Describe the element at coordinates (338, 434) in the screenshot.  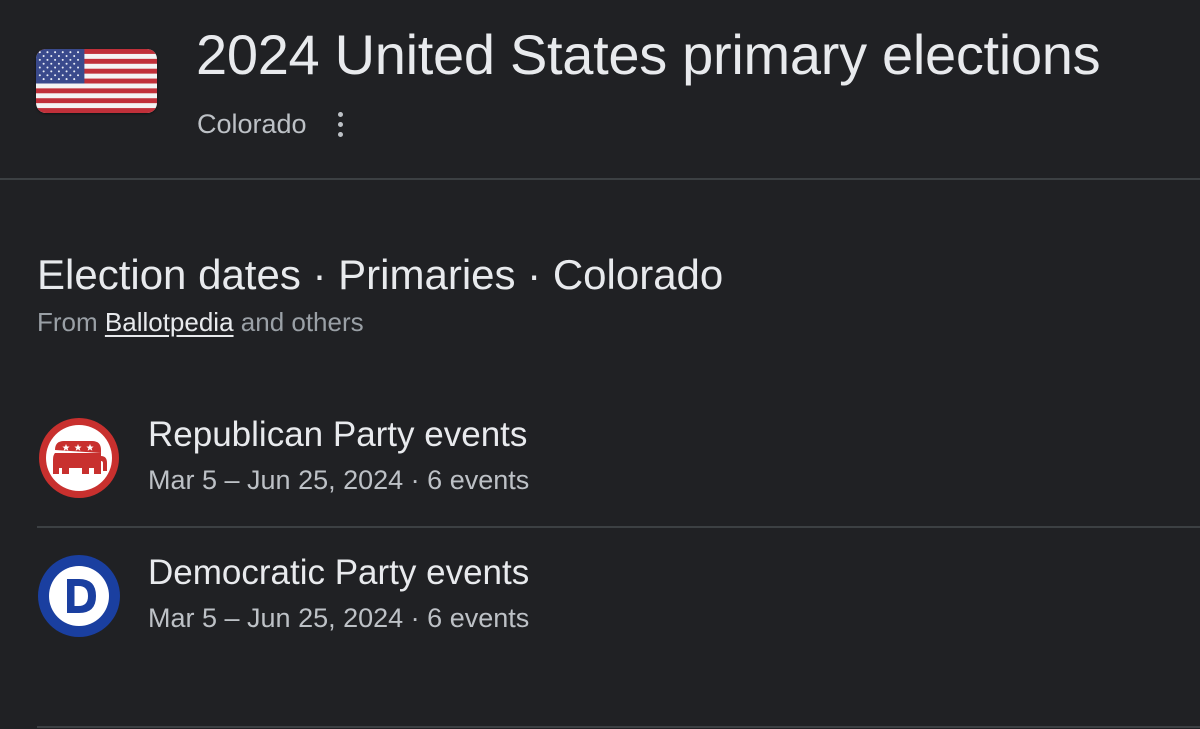
I see `party-name: Republican Party events` at that location.